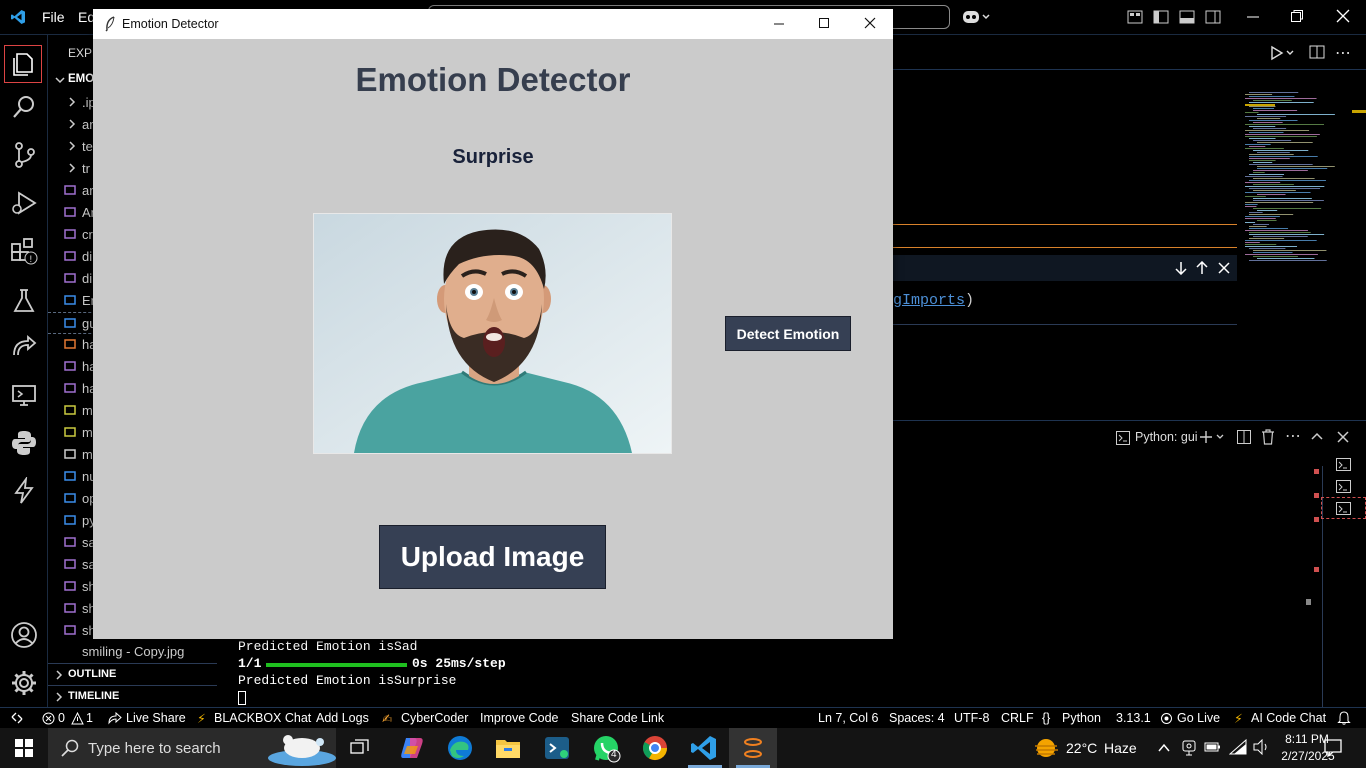  Describe the element at coordinates (1283, 53) in the screenshot. I see `run-python-icon` at that location.